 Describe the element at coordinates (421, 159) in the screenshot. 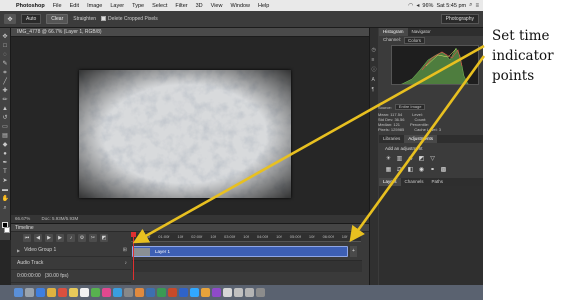

I see `exposure-icon: ◩` at that location.